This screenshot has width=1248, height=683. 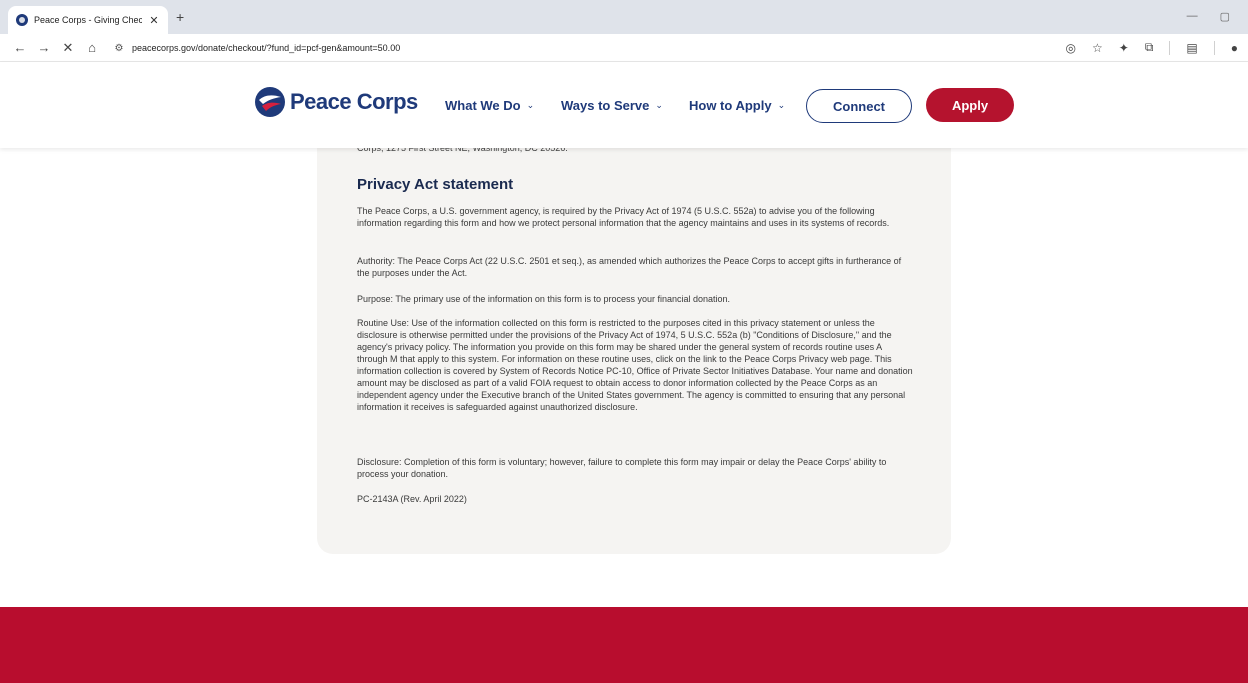 What do you see at coordinates (68, 48) in the screenshot?
I see `stop-icon: ✕` at bounding box center [68, 48].